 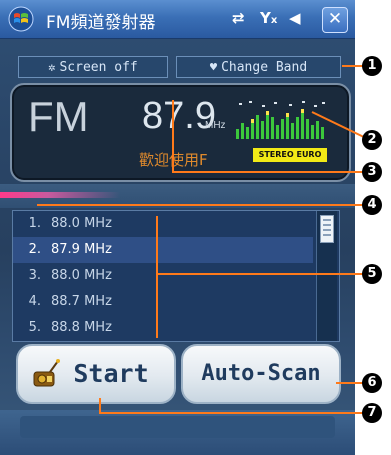 I want to click on station-text: 歡迎使用F, so click(x=173, y=160).